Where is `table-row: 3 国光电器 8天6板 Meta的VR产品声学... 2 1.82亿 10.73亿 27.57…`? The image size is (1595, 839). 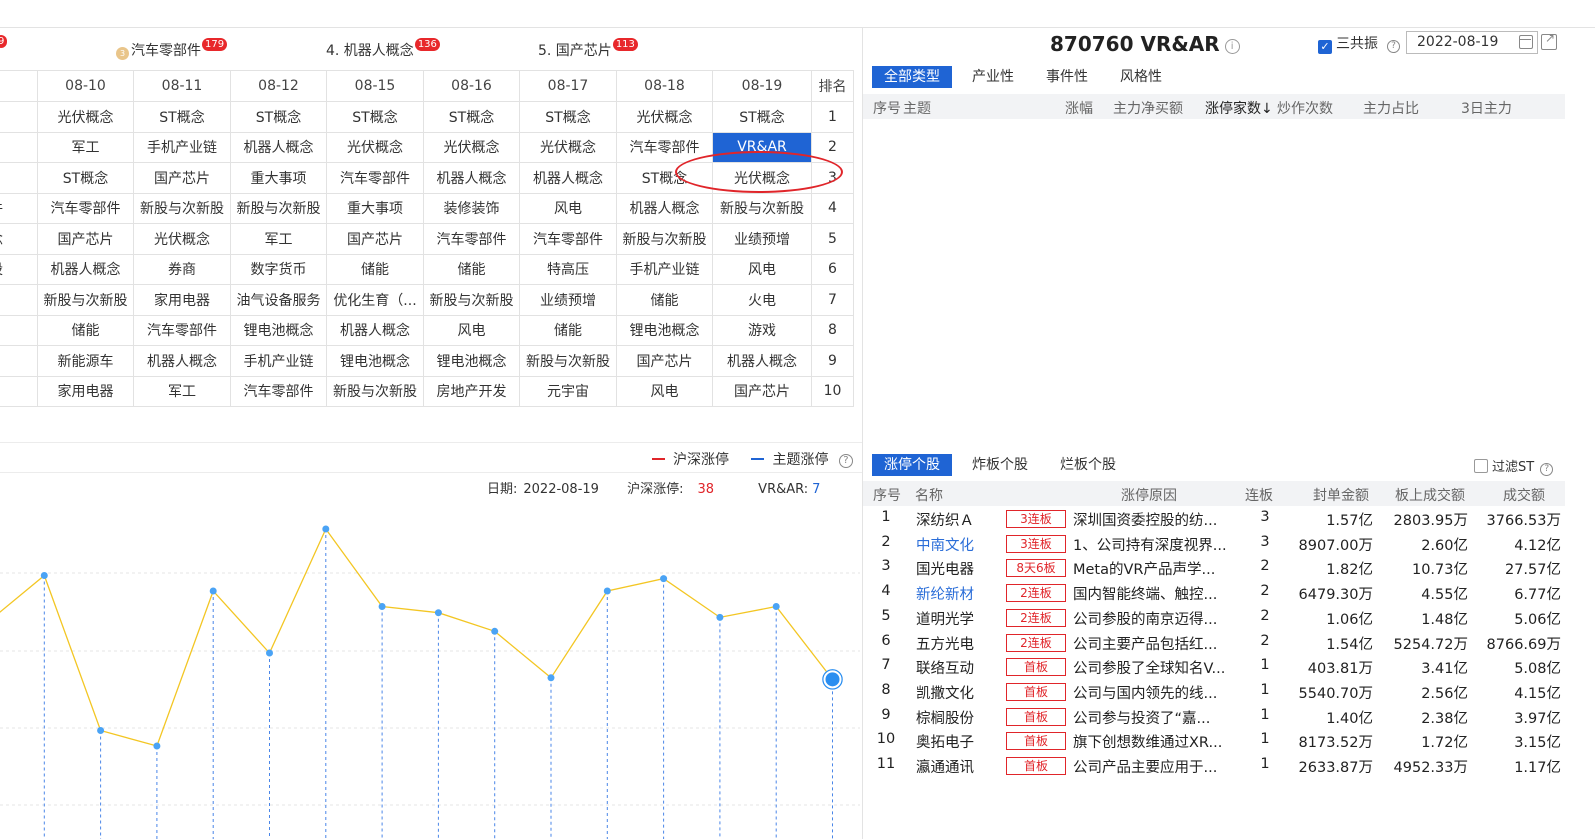
table-row: 3 国光电器 8天6板 Meta的VR产品声学... 2 1.82亿 10.73亿 27.57… is located at coordinates (1214, 567).